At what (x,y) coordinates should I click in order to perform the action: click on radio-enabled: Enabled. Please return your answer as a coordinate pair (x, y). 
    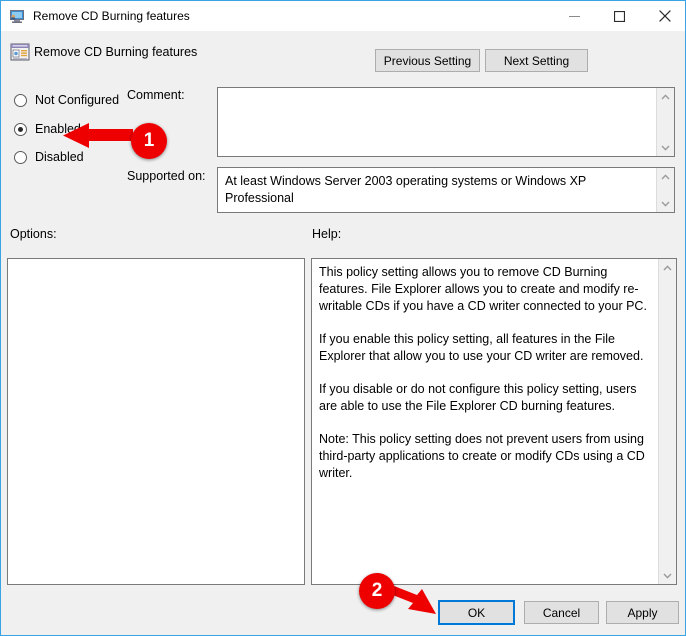
    Looking at the image, I should click on (47, 129).